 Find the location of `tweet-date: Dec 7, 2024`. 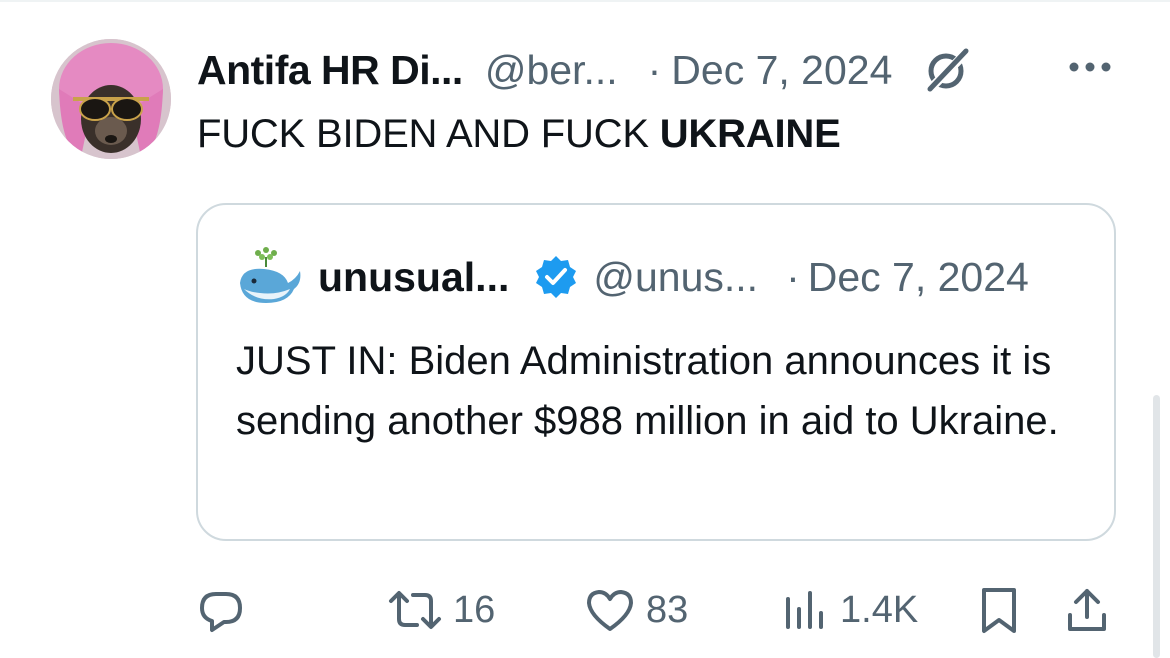

tweet-date: Dec 7, 2024 is located at coordinates (781, 70).